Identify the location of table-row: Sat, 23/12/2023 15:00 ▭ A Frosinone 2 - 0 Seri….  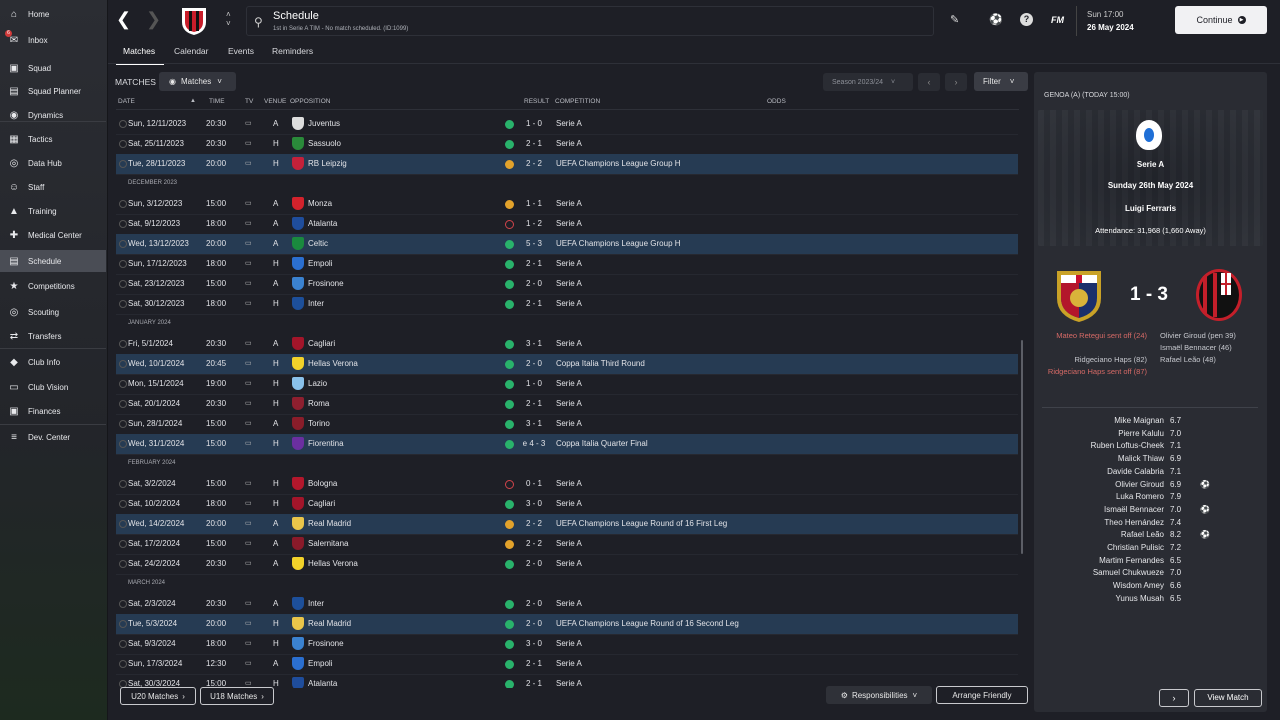
(567, 284).